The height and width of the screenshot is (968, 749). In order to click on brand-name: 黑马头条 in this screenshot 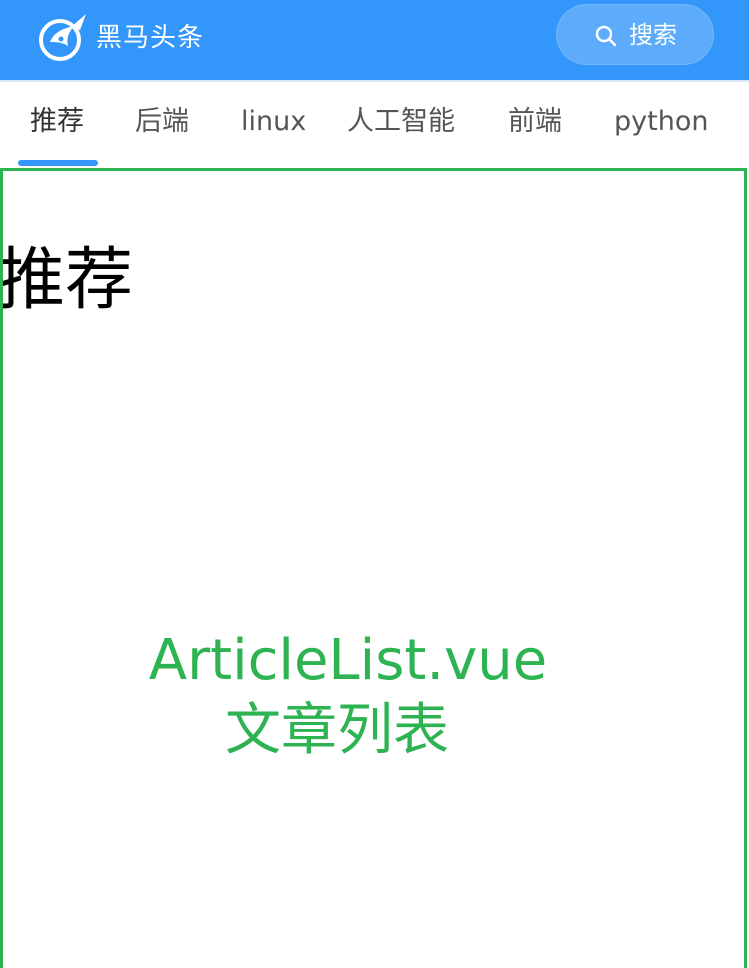, I will do `click(150, 38)`.